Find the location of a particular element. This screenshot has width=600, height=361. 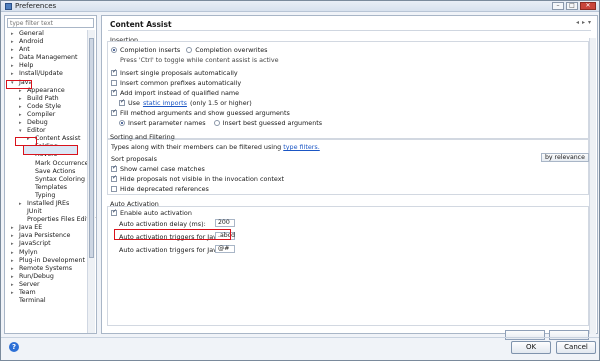

tree-item-general: ▸ General is located at coordinates (47, 34).